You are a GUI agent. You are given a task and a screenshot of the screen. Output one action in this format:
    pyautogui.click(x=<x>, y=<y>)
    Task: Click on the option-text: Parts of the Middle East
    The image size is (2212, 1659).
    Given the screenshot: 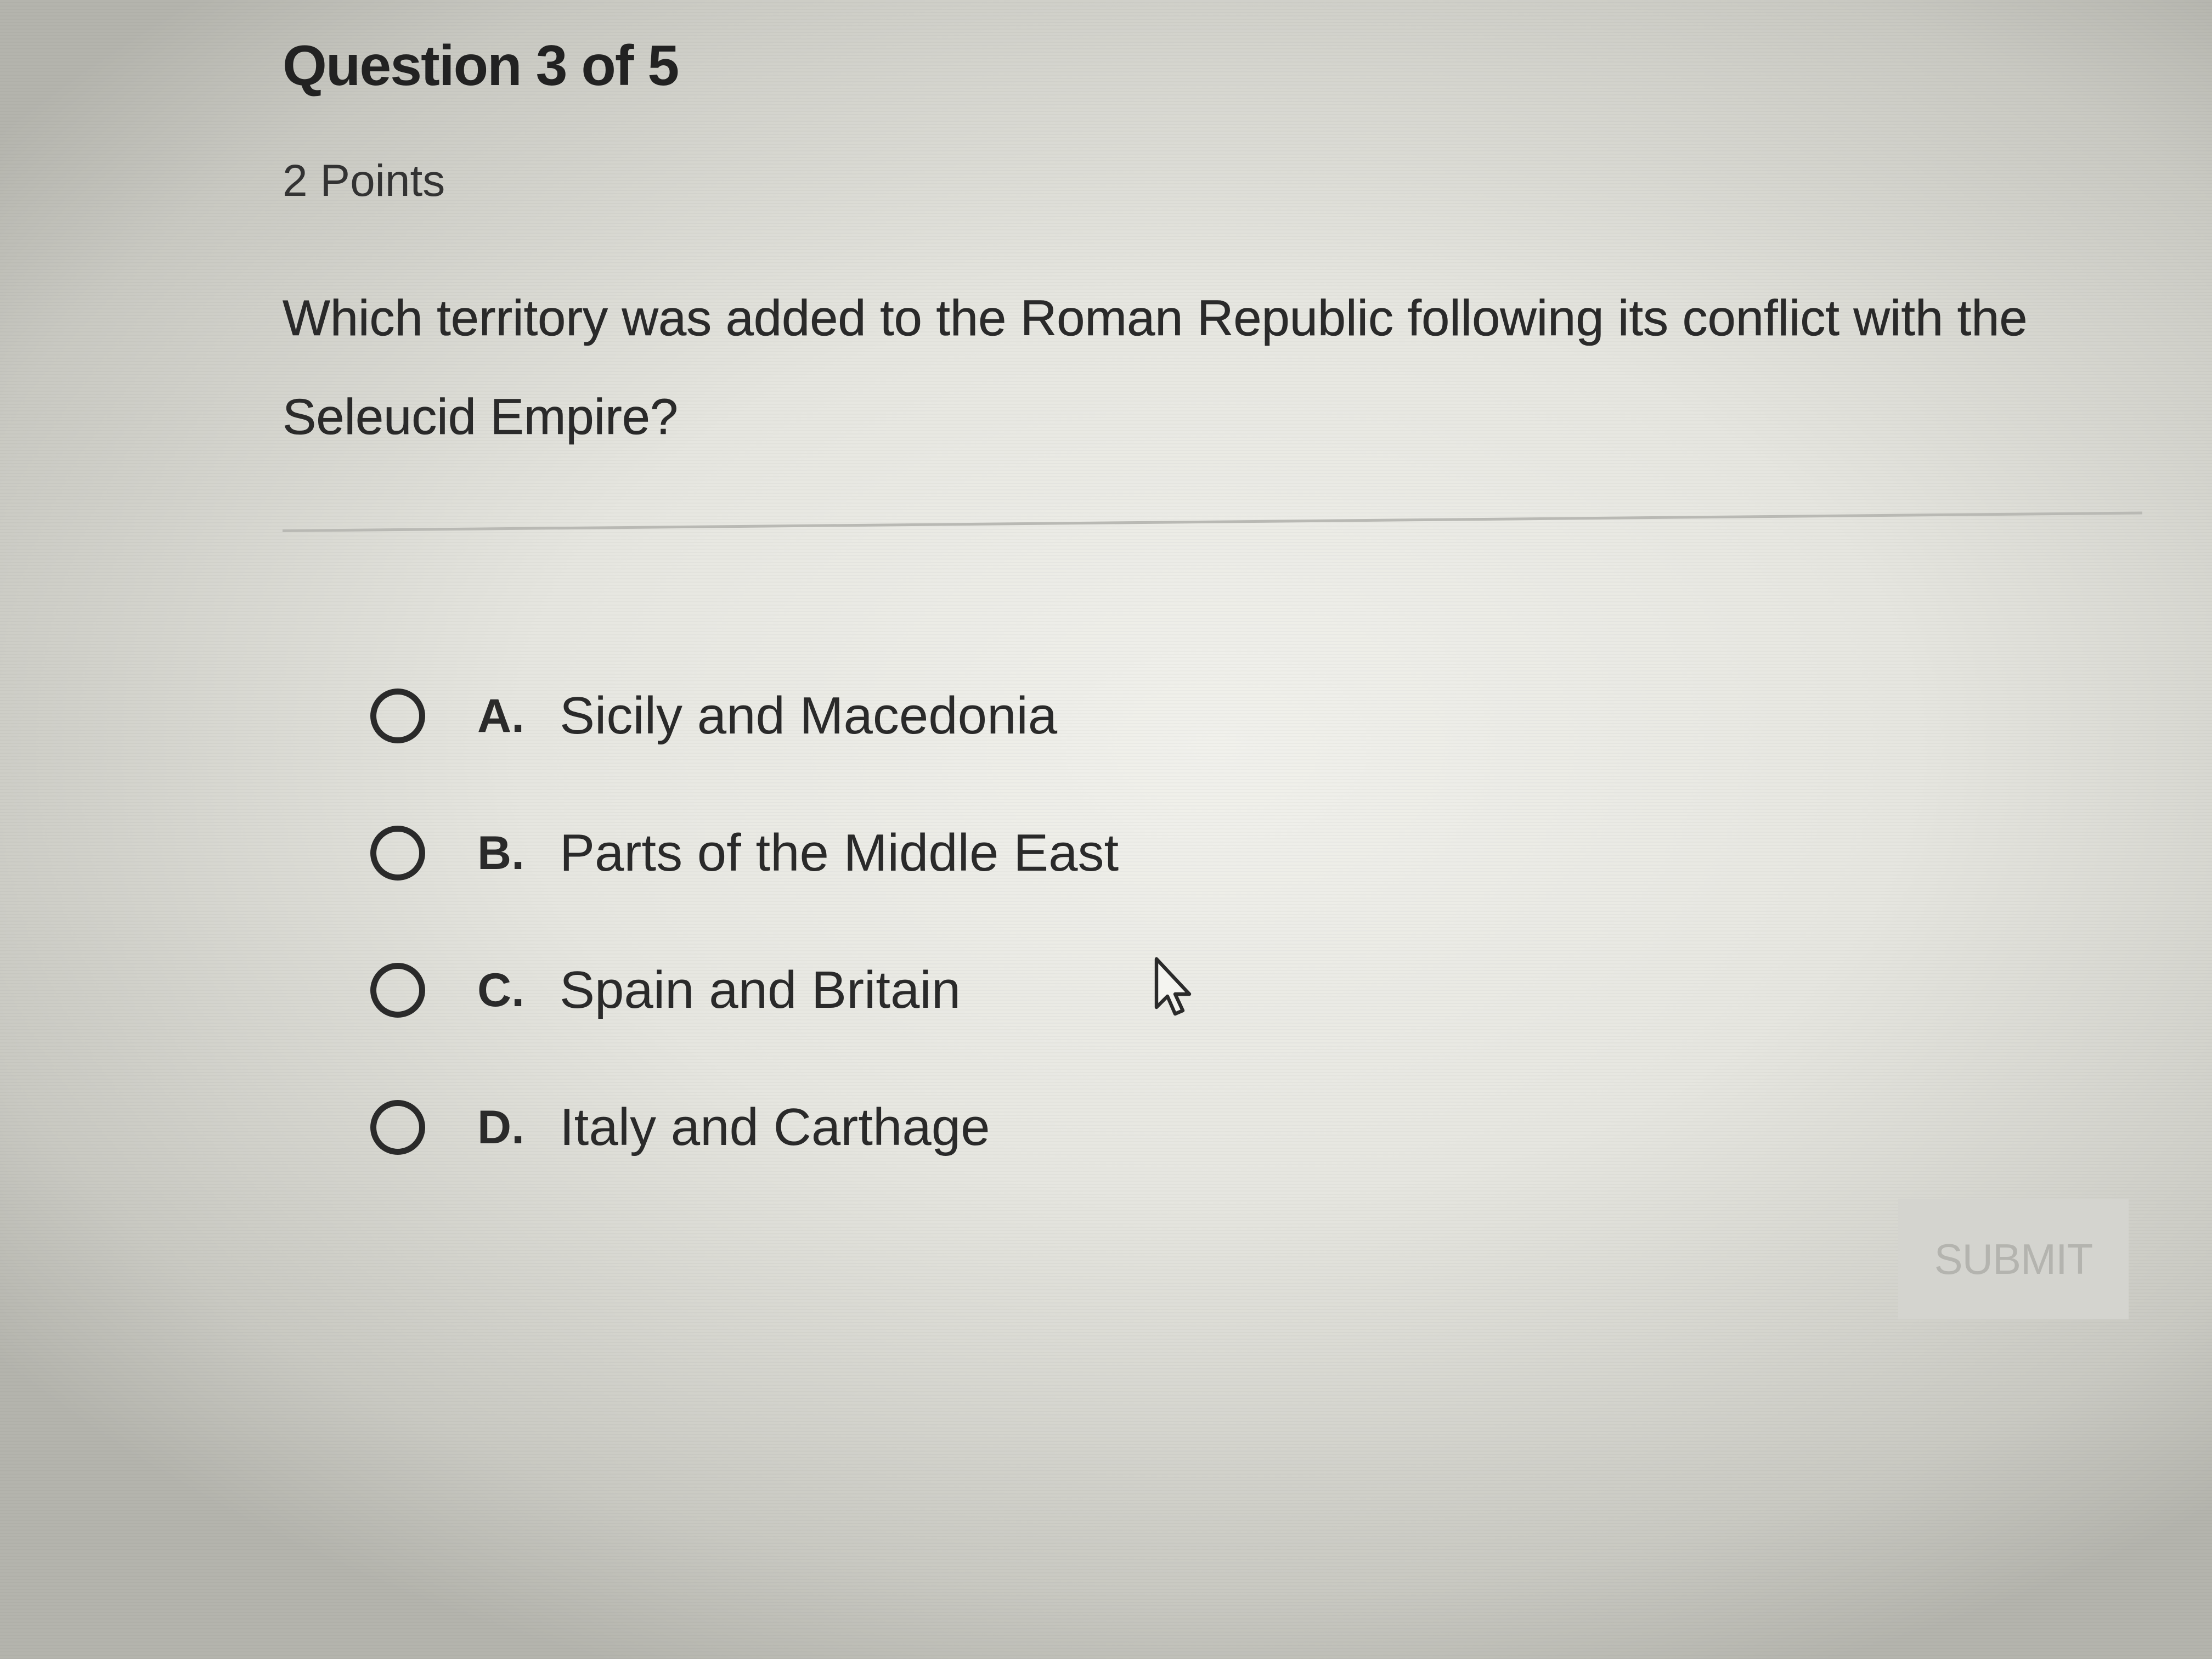 What is the action you would take?
    pyautogui.click(x=840, y=852)
    